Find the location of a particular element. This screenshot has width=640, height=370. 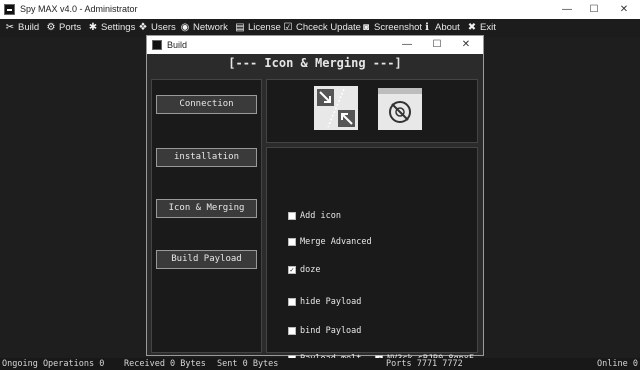

dialog-title-bar: Build — ☐ ✕ is located at coordinates (315, 45).